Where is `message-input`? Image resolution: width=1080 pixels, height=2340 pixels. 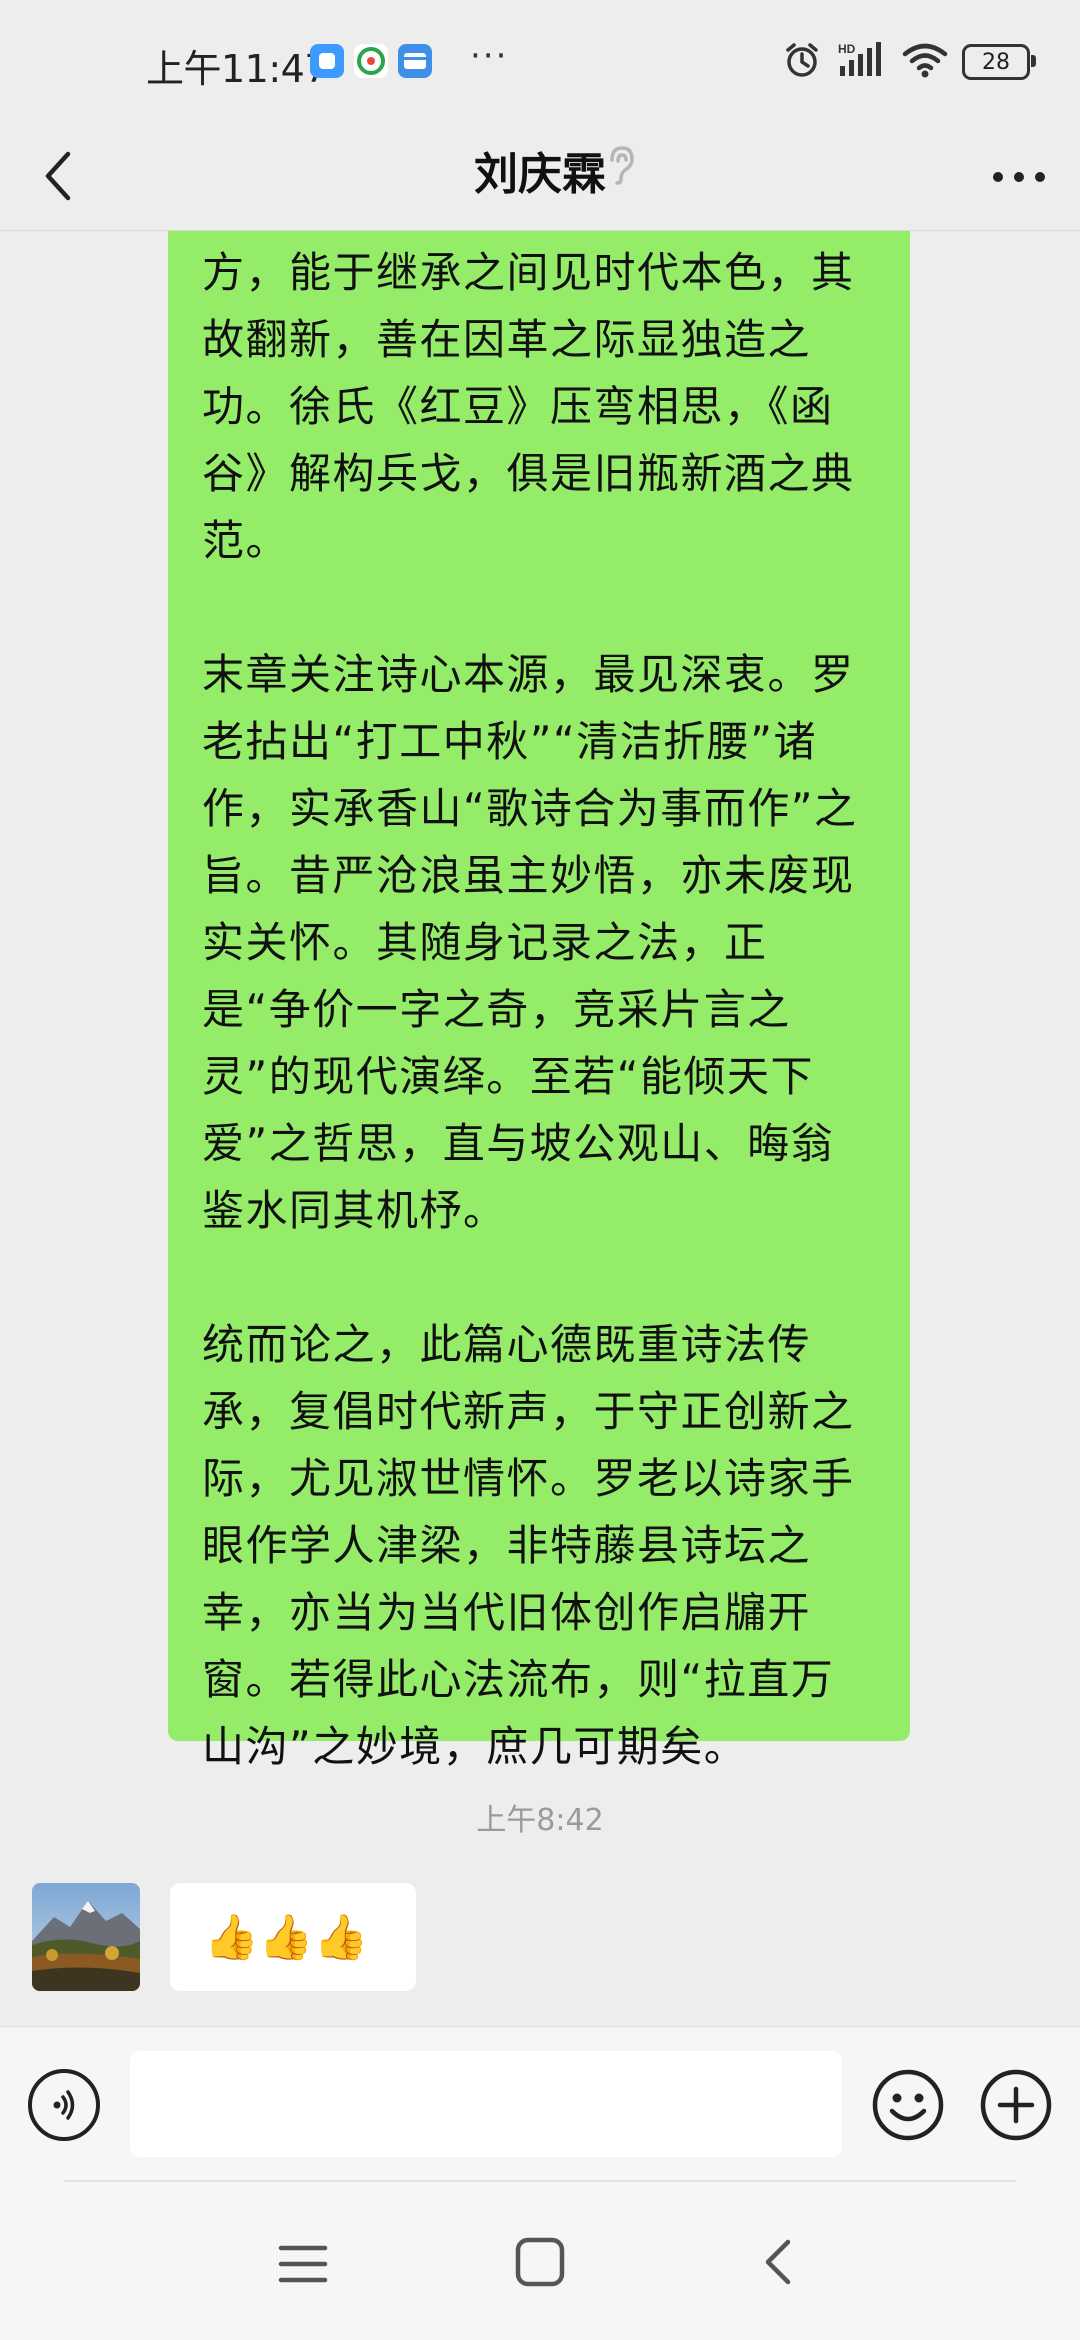
message-input is located at coordinates (486, 2104).